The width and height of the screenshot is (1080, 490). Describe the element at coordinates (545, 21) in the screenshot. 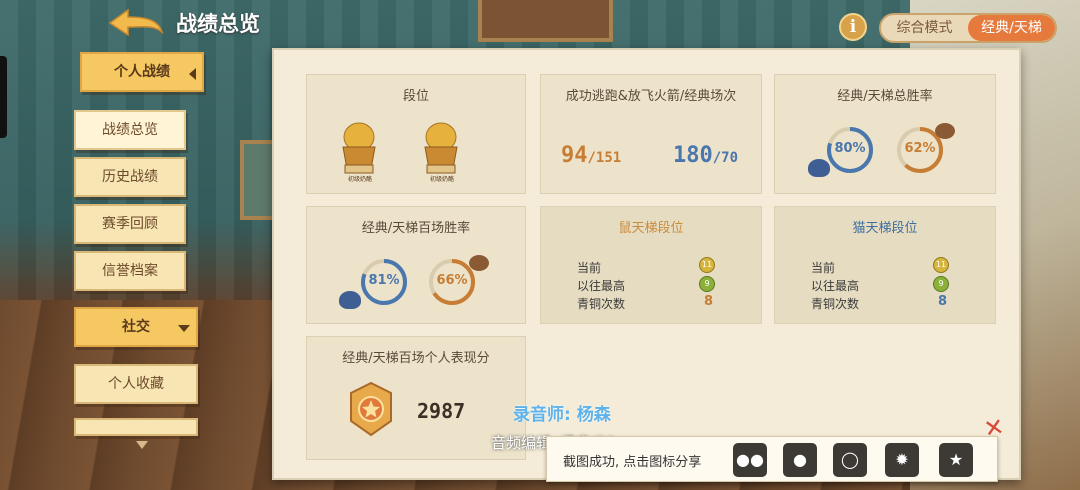

I see `wall-painting` at that location.